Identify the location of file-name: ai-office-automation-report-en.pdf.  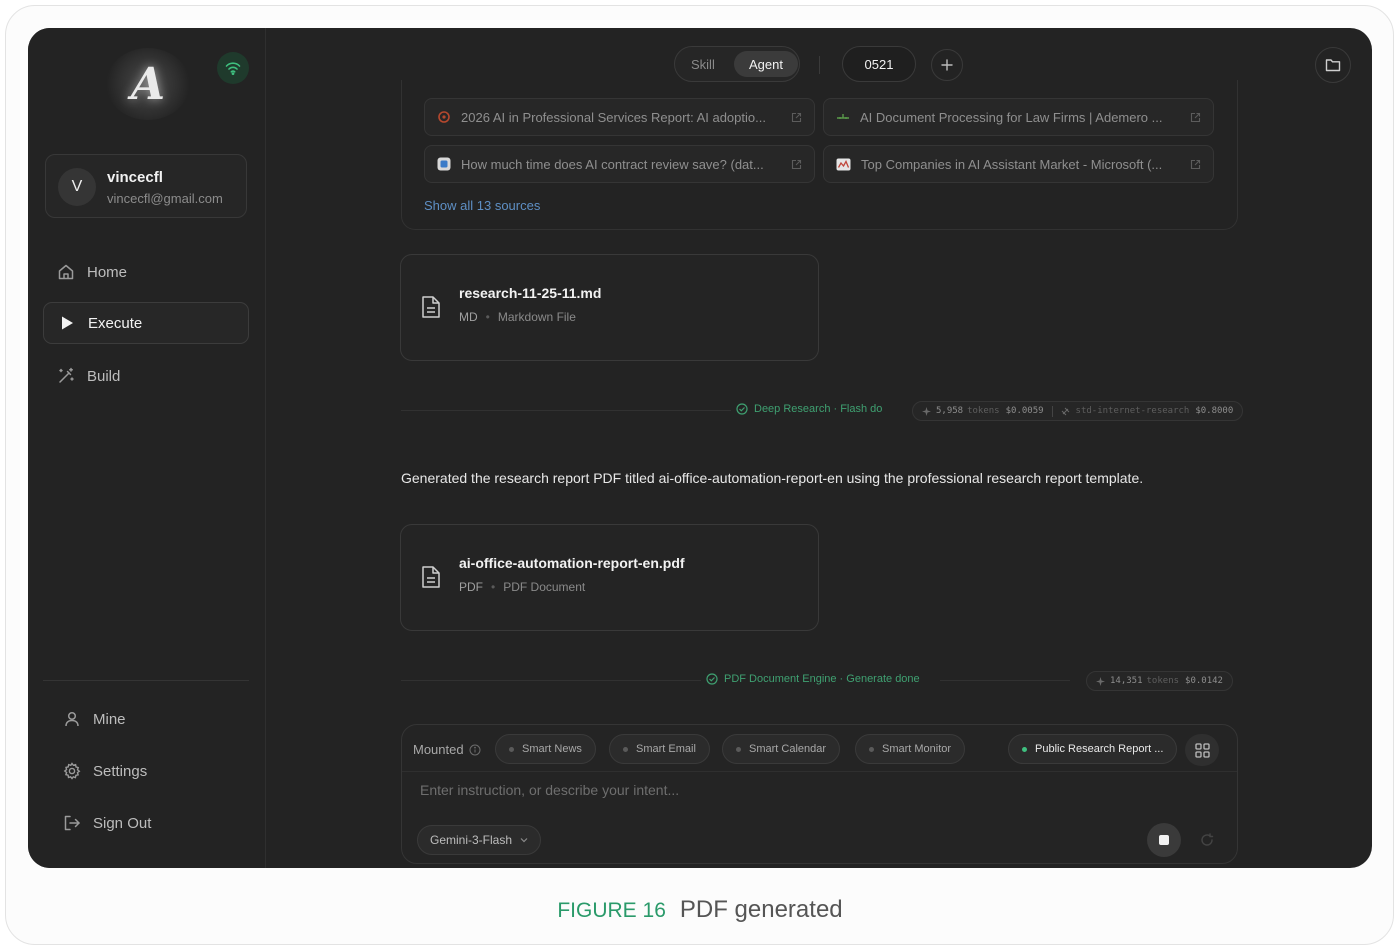
(572, 563).